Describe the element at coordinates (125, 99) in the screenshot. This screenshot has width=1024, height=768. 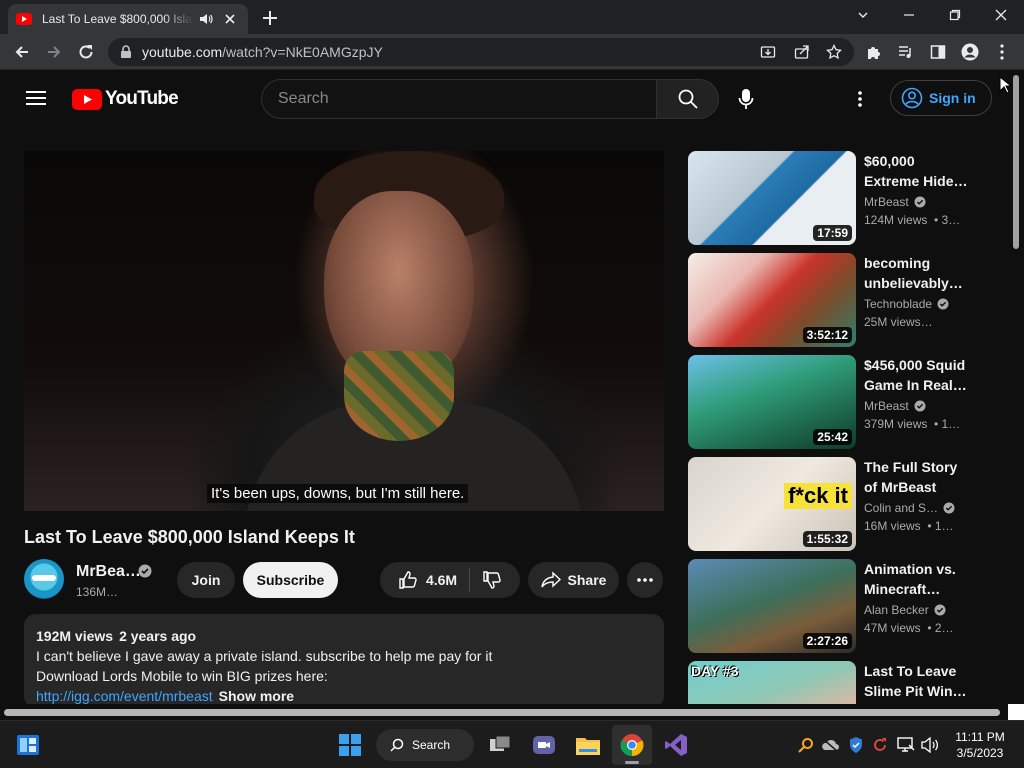
I see `youtube-logo: YouTube` at that location.